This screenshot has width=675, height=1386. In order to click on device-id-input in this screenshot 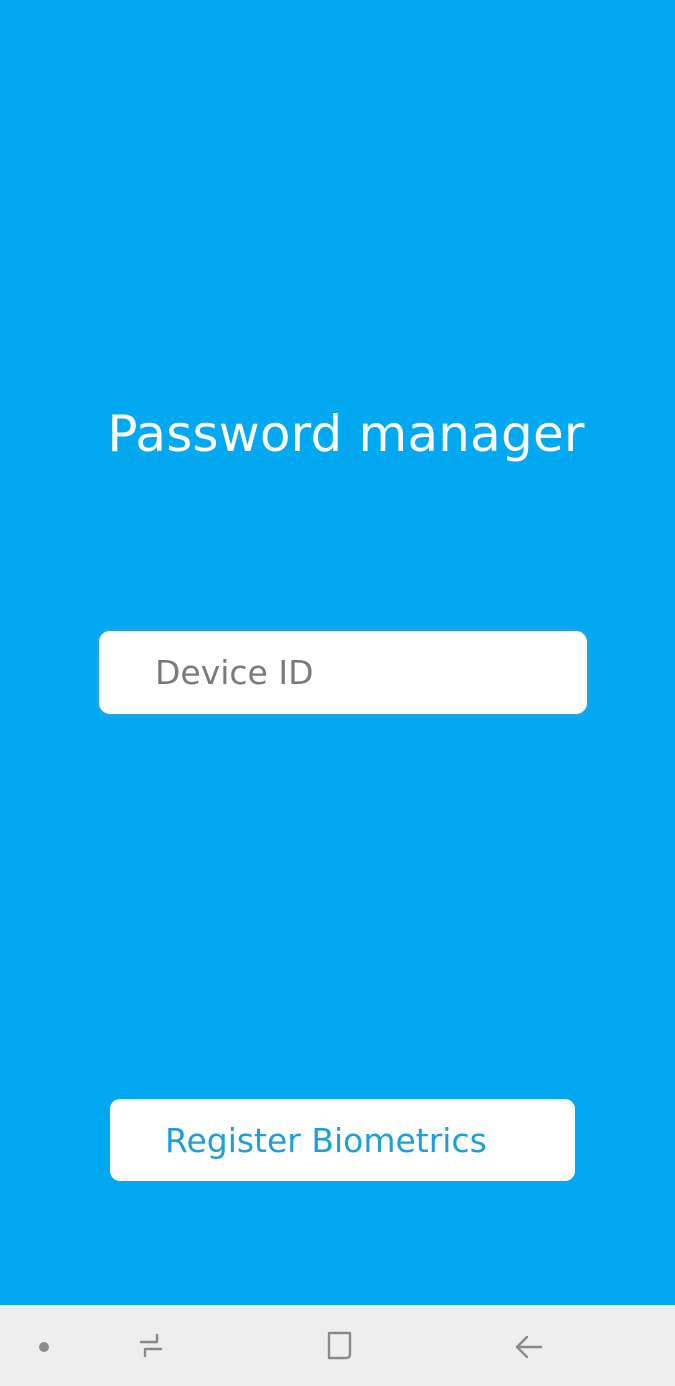, I will do `click(371, 672)`.